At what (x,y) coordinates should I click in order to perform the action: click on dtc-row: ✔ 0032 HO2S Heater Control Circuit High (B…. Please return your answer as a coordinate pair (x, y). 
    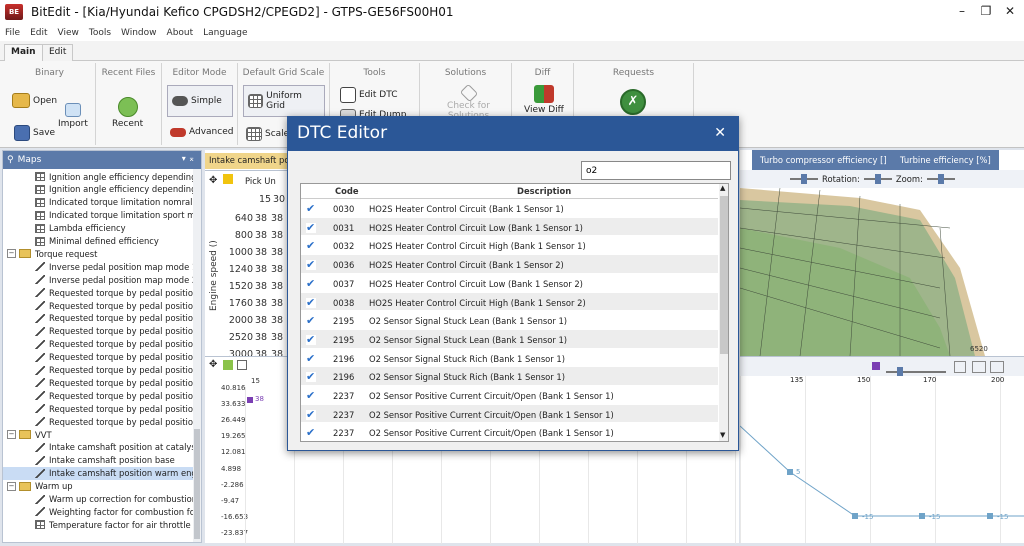
    Looking at the image, I should click on (509, 246).